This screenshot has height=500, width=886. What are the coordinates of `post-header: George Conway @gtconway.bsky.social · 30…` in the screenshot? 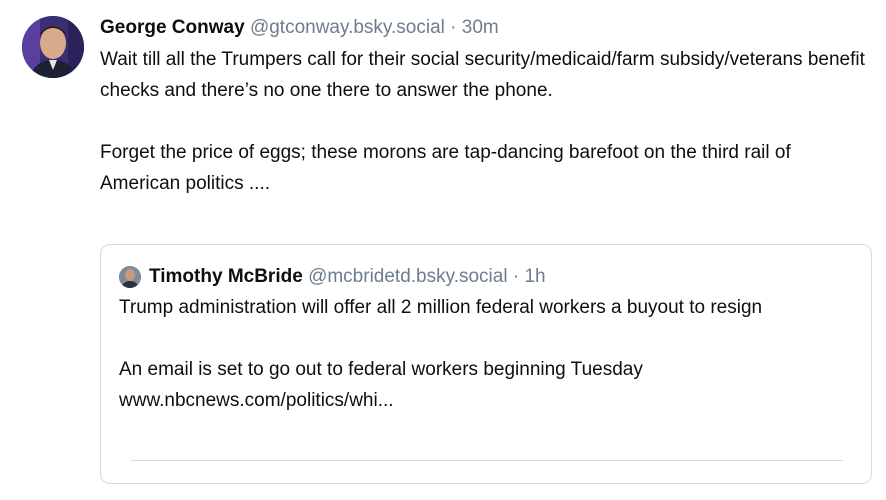 It's located at (485, 28).